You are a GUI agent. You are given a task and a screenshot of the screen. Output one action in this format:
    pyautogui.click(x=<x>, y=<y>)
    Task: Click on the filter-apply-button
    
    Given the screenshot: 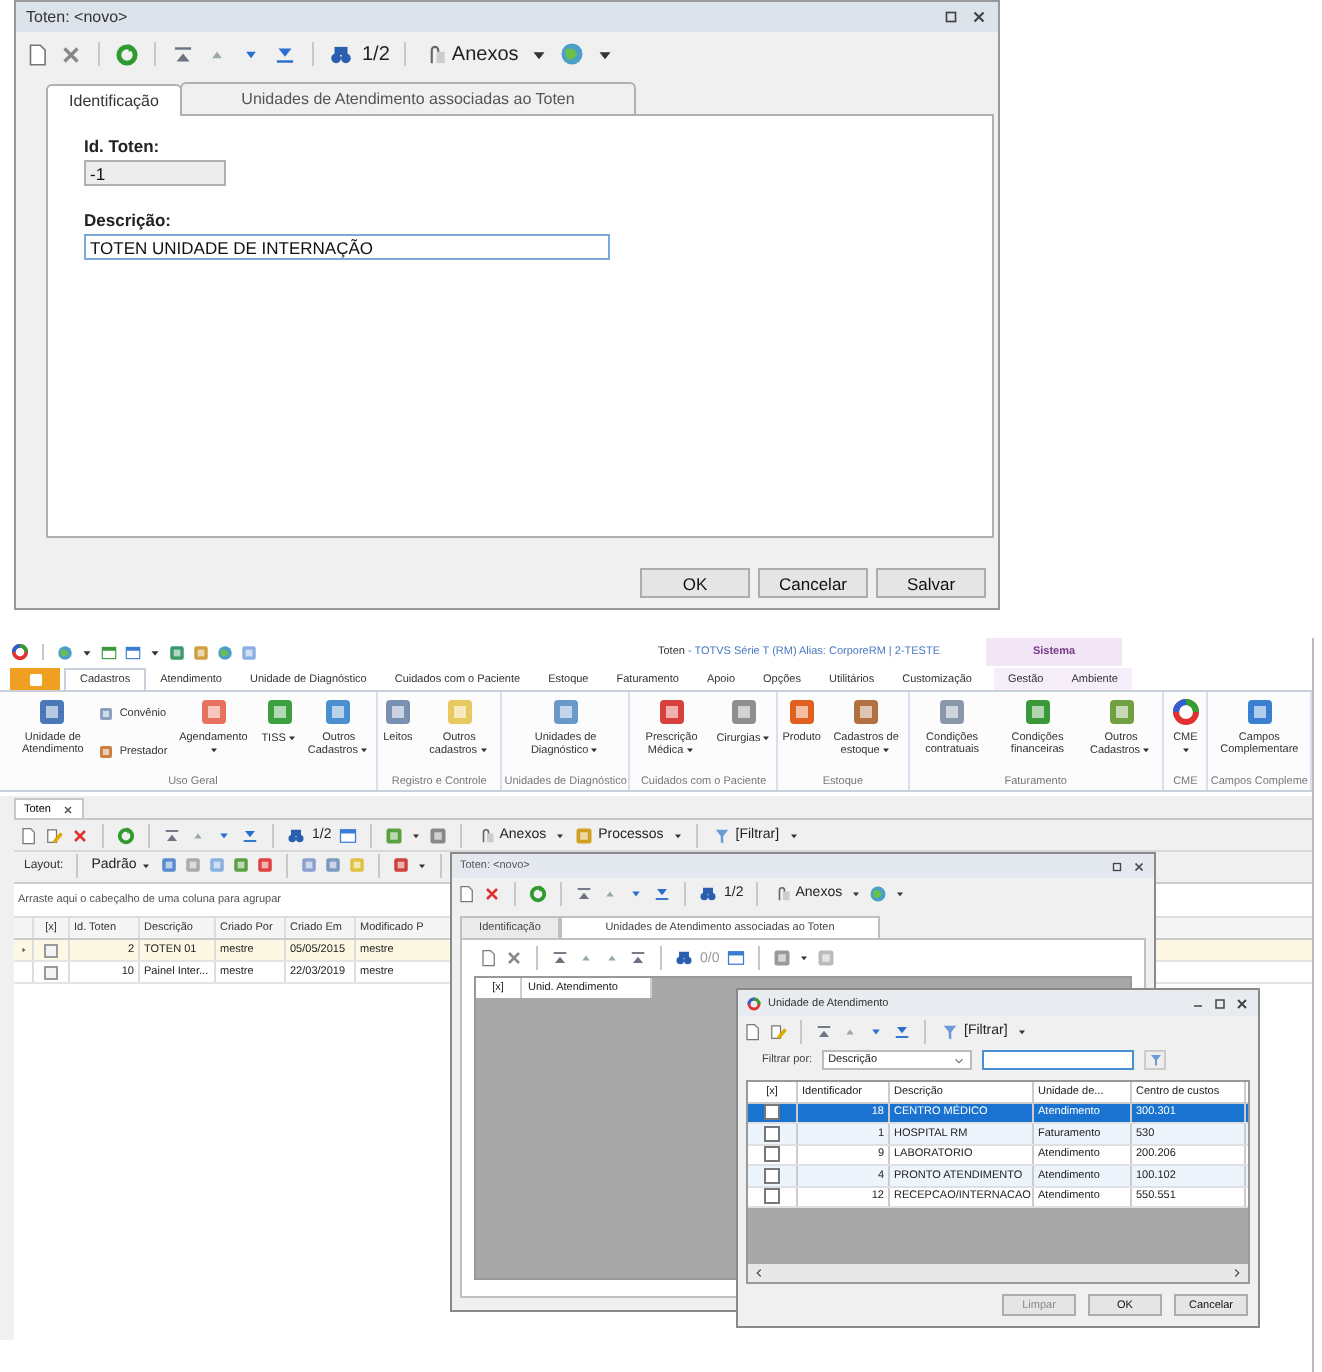 What is the action you would take?
    pyautogui.click(x=1155, y=1060)
    